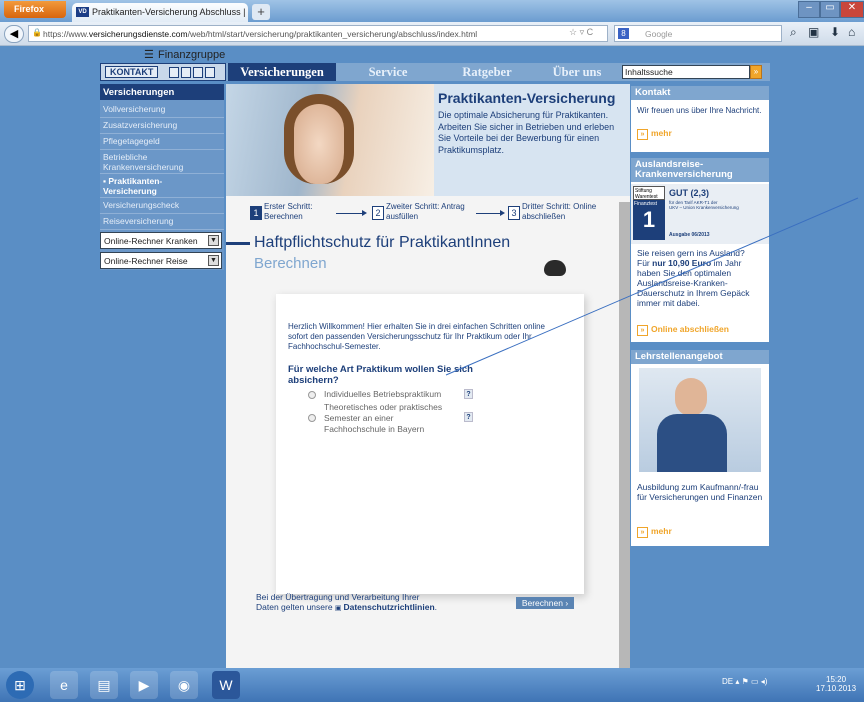 The image size is (864, 702). What do you see at coordinates (198, 72) in the screenshot?
I see `mail-icon` at bounding box center [198, 72].